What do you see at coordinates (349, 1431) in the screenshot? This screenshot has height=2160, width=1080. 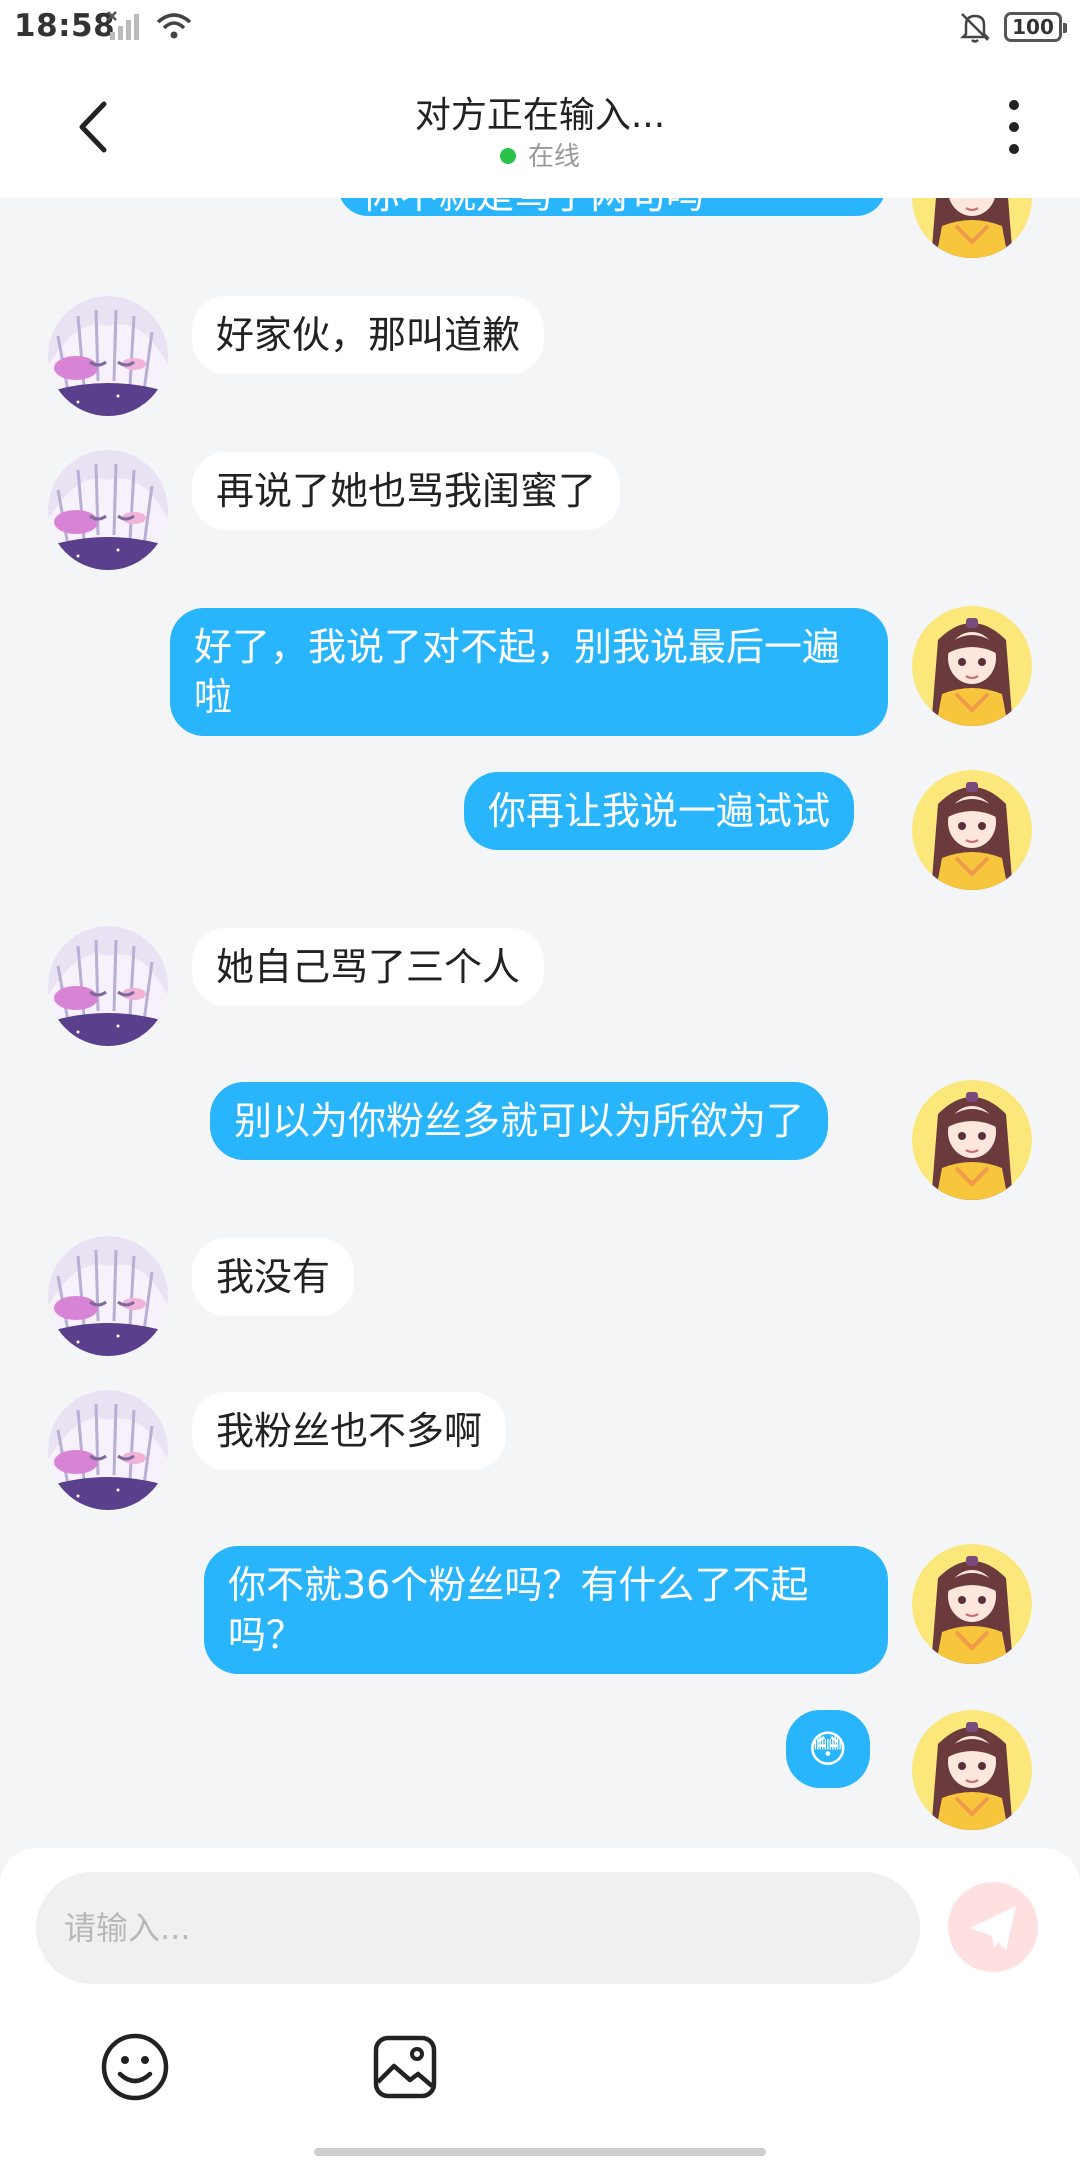 I see `message-bubble-incoming: 我粉丝也不多啊` at bounding box center [349, 1431].